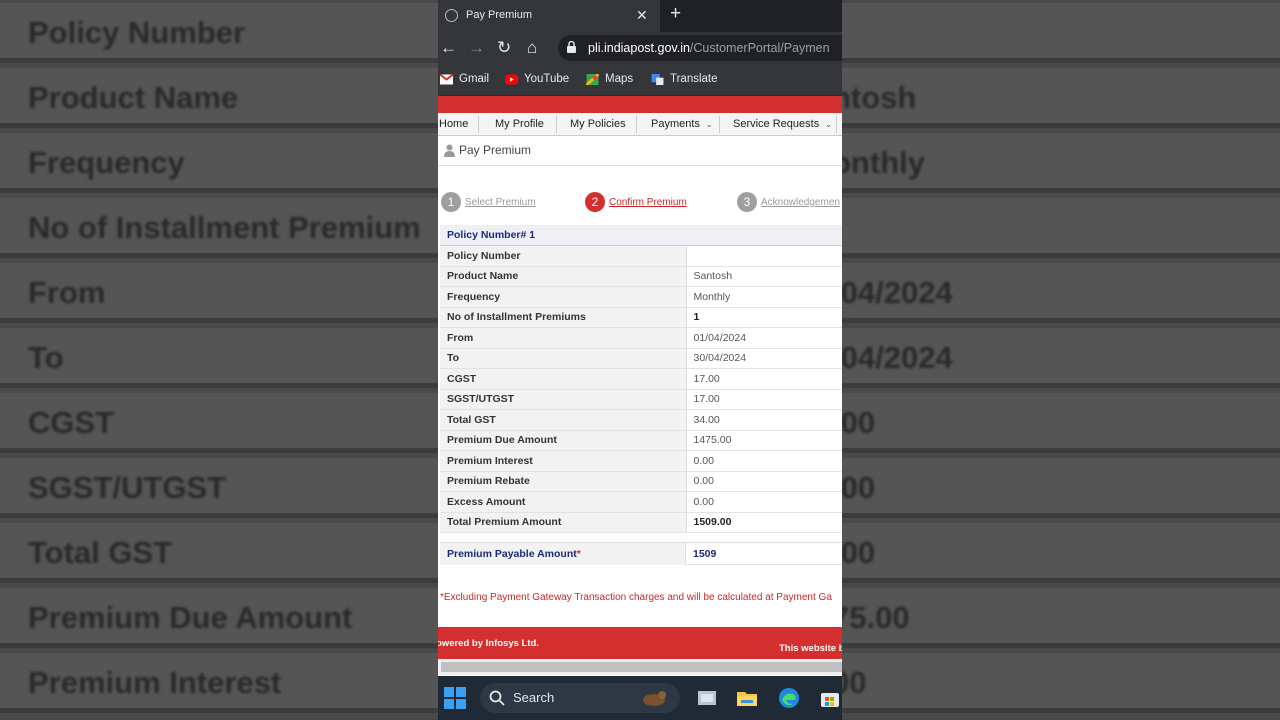 The width and height of the screenshot is (1280, 720). I want to click on youtube-icon, so click(511, 79).